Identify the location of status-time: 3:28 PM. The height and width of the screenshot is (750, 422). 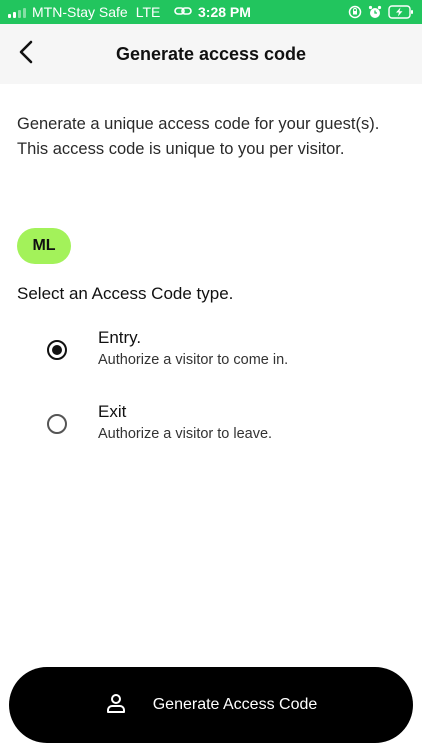
(224, 12).